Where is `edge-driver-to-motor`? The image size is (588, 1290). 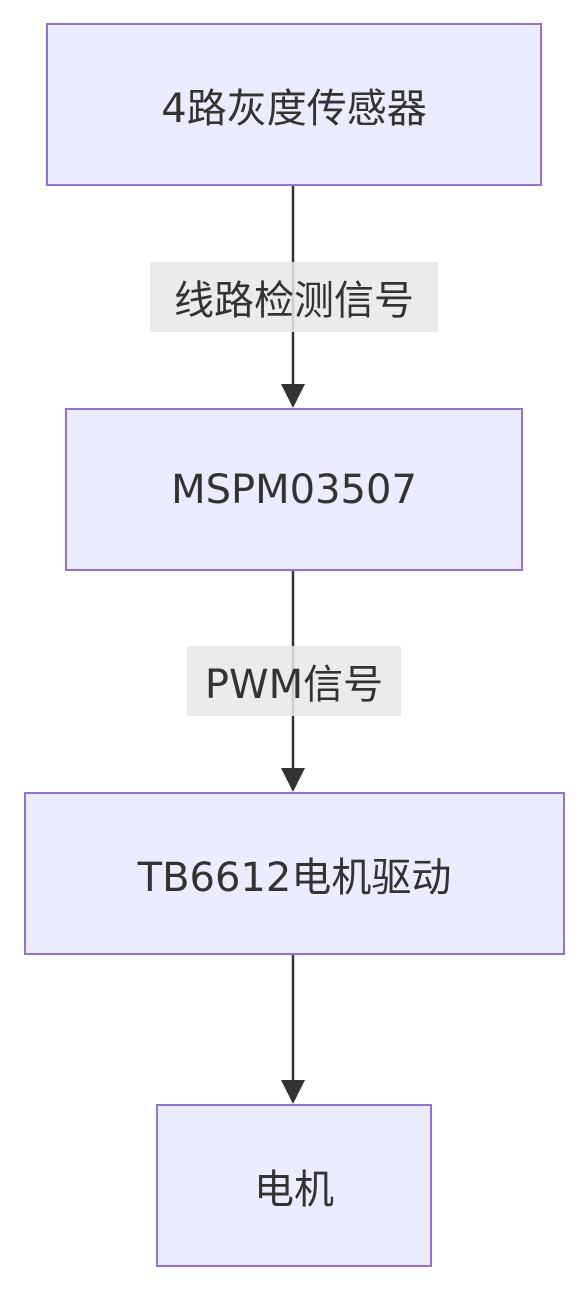 edge-driver-to-motor is located at coordinates (293, 1029).